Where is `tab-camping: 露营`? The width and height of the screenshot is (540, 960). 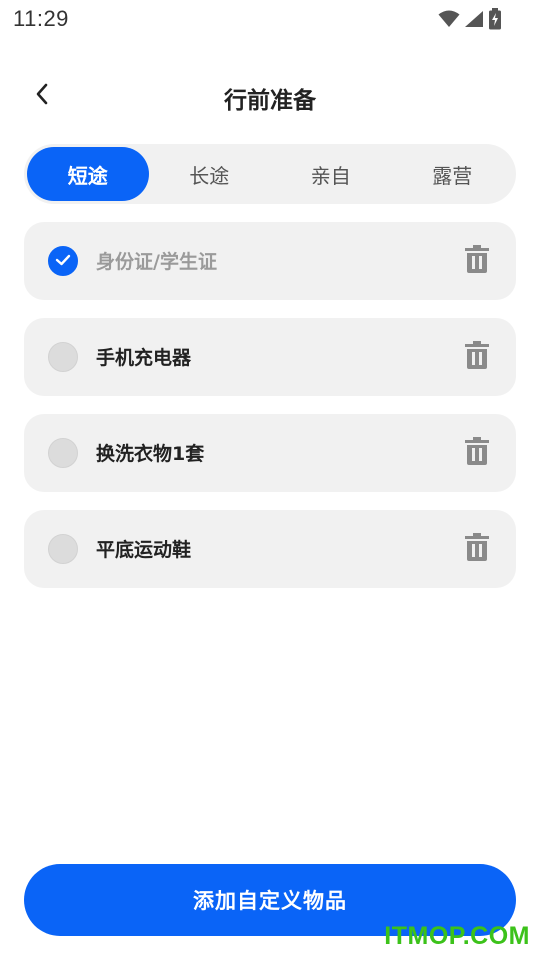
tab-camping: 露营 is located at coordinates (453, 174).